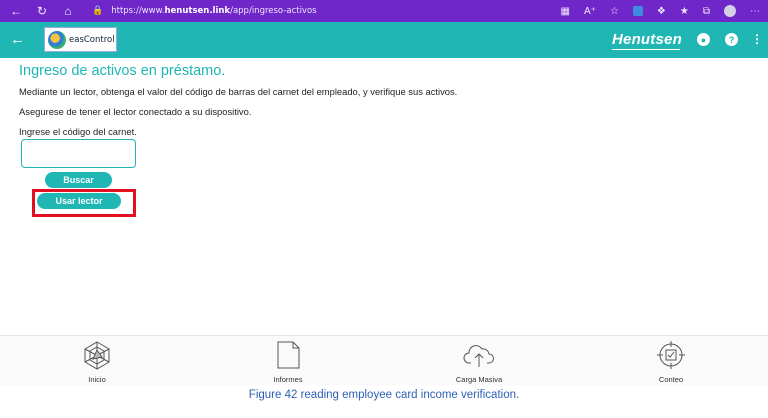  I want to click on nav-label-carga-masiva: Carga Masiva, so click(479, 379).